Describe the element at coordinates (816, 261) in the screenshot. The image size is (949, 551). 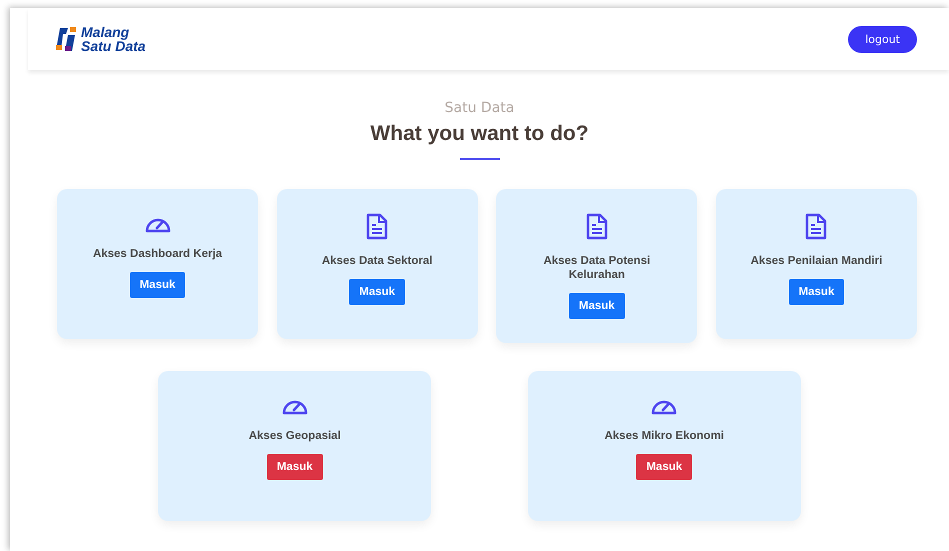
I see `card-title: Akses Penilaian Mandiri` at that location.